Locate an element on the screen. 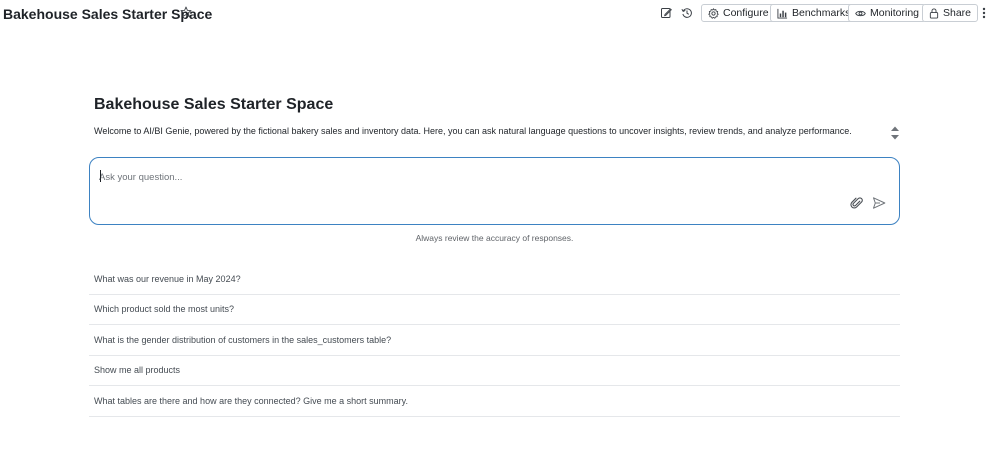 The height and width of the screenshot is (467, 999). top-bar: Bakehouse Sales Starter Space Configure is located at coordinates (499, 14).